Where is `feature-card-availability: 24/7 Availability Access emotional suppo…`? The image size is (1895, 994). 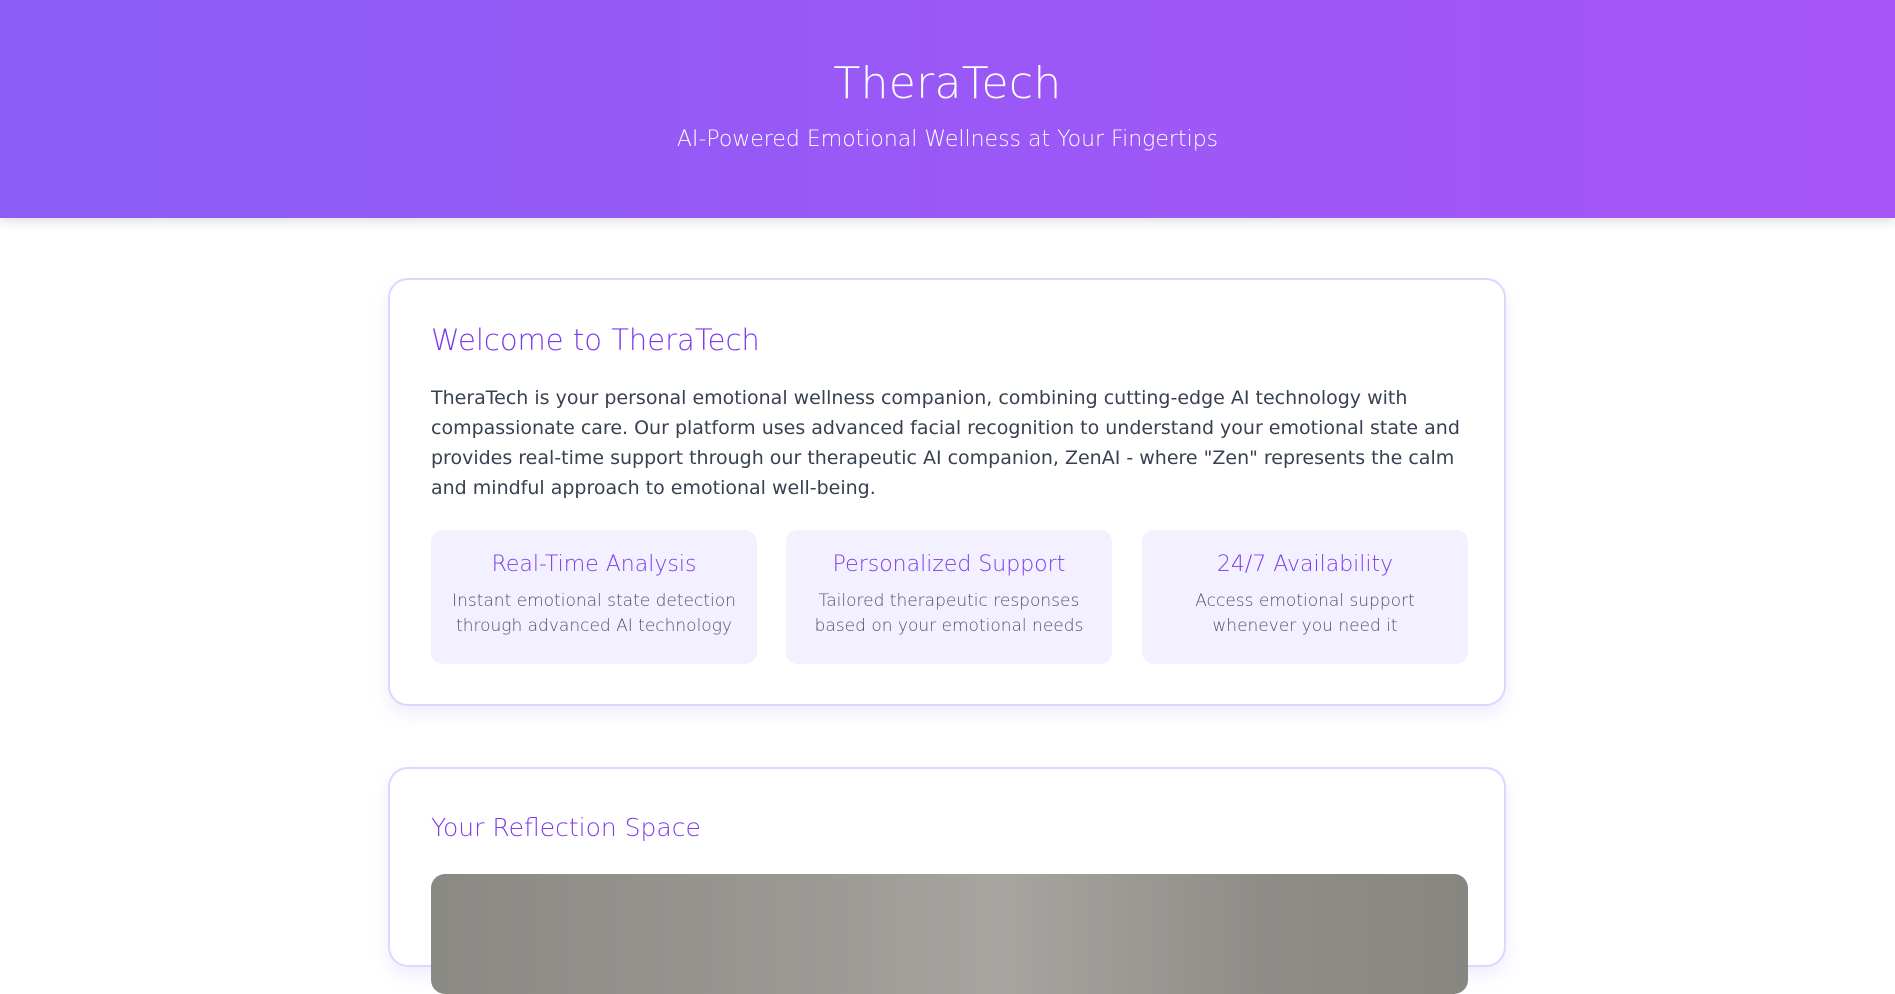
feature-card-availability: 24/7 Availability Access emotional suppo… is located at coordinates (1305, 597).